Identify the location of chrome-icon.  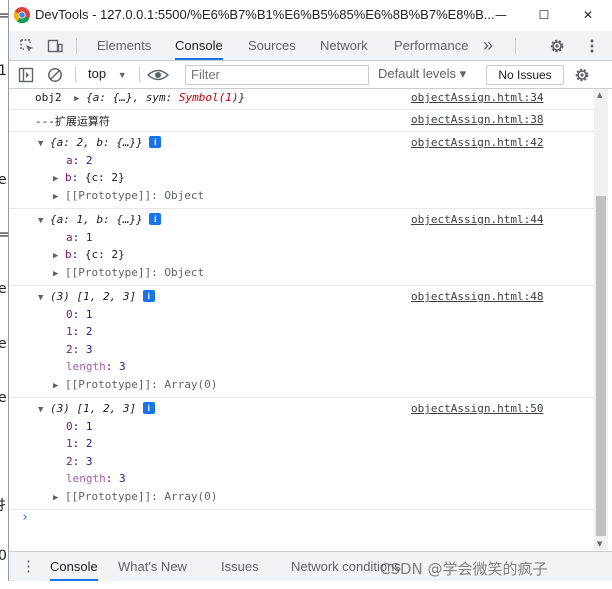
(22, 15).